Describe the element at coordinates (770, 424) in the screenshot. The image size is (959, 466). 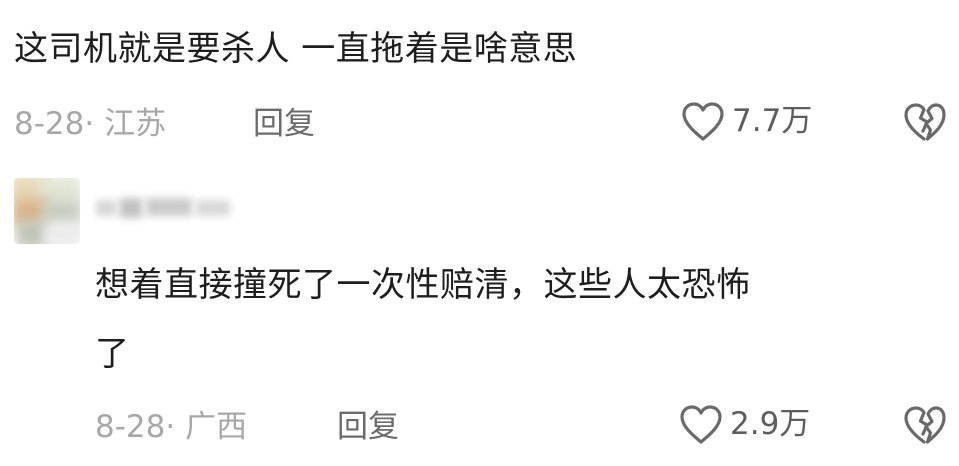
I see `like-count: 2.9万` at that location.